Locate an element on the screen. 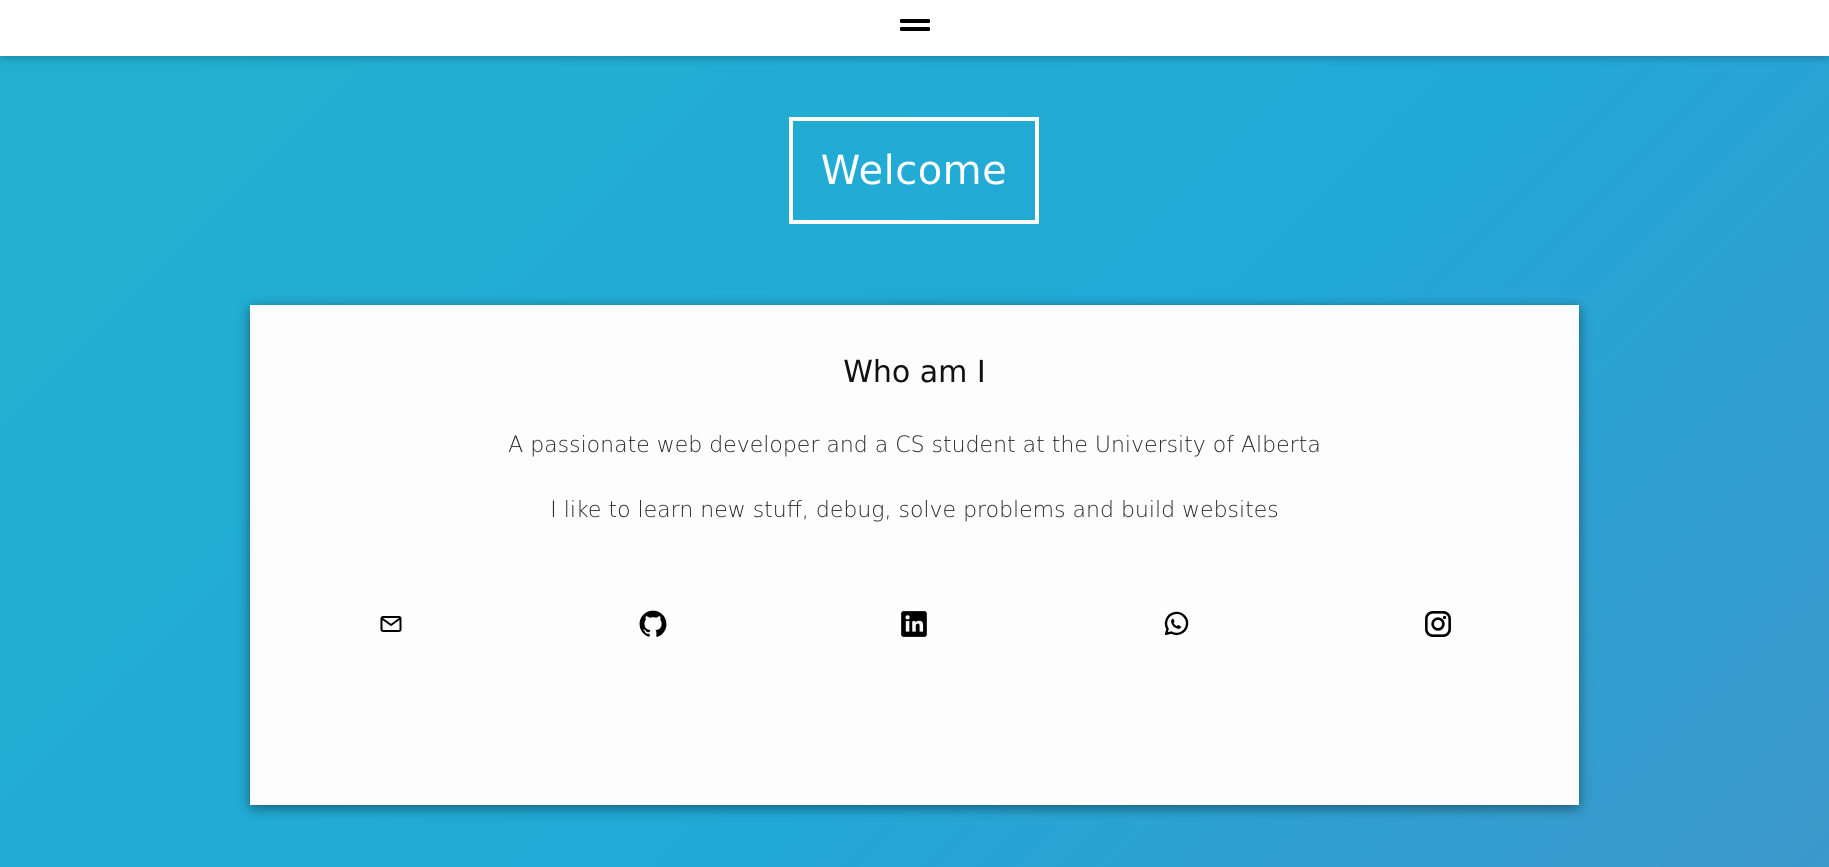 The width and height of the screenshot is (1829, 867). instagram-icon is located at coordinates (1438, 624).